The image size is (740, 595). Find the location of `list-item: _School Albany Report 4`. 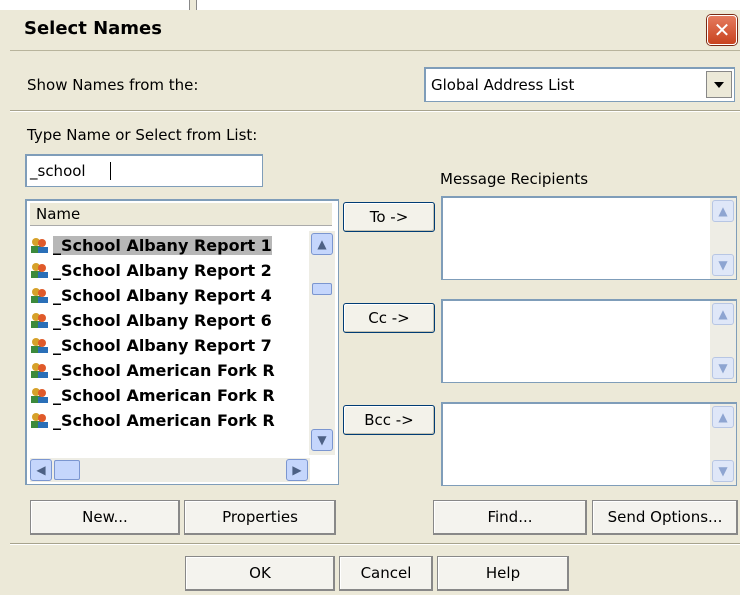

list-item: _School Albany Report 4 is located at coordinates (169, 296).